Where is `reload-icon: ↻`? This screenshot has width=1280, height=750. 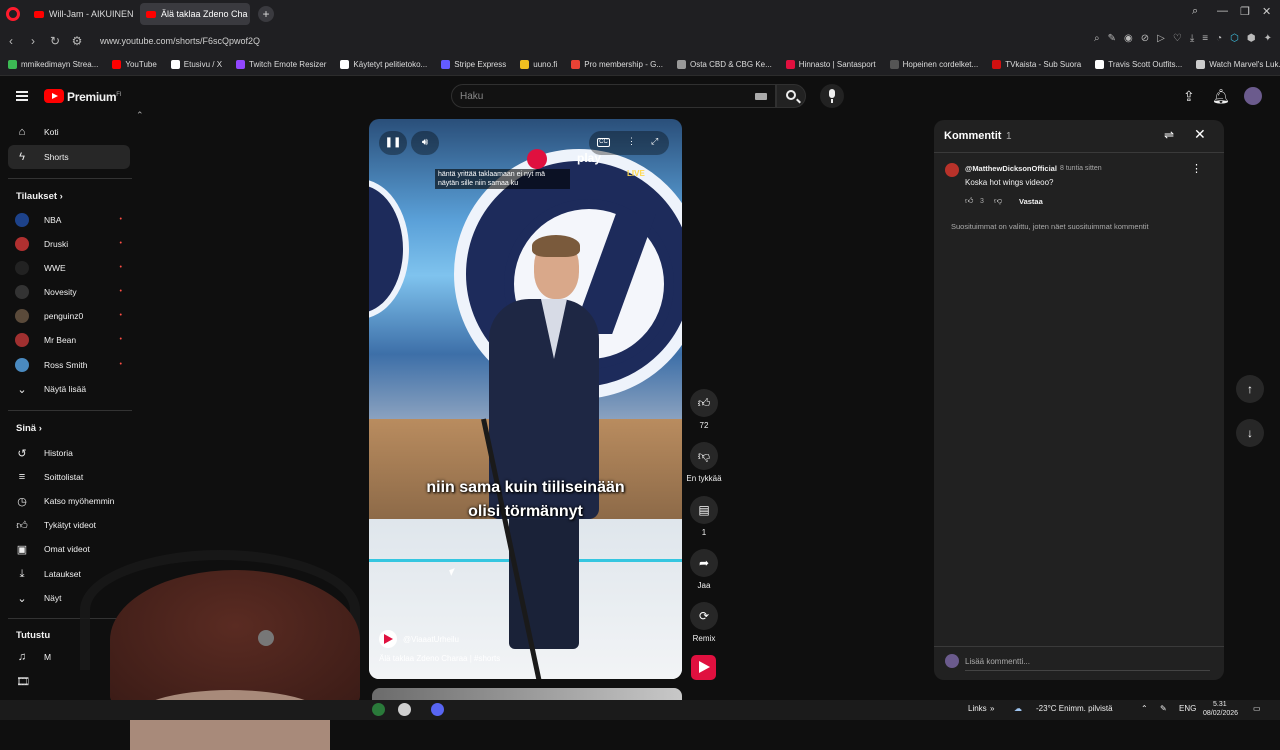
reload-icon: ↻ is located at coordinates (55, 41).